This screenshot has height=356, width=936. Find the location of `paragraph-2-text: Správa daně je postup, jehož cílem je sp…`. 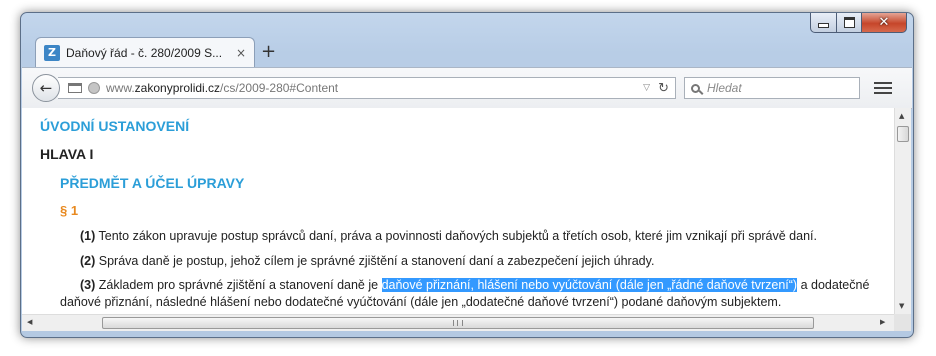

paragraph-2-text: Správa daně je postup, jehož cílem je sp… is located at coordinates (375, 261).